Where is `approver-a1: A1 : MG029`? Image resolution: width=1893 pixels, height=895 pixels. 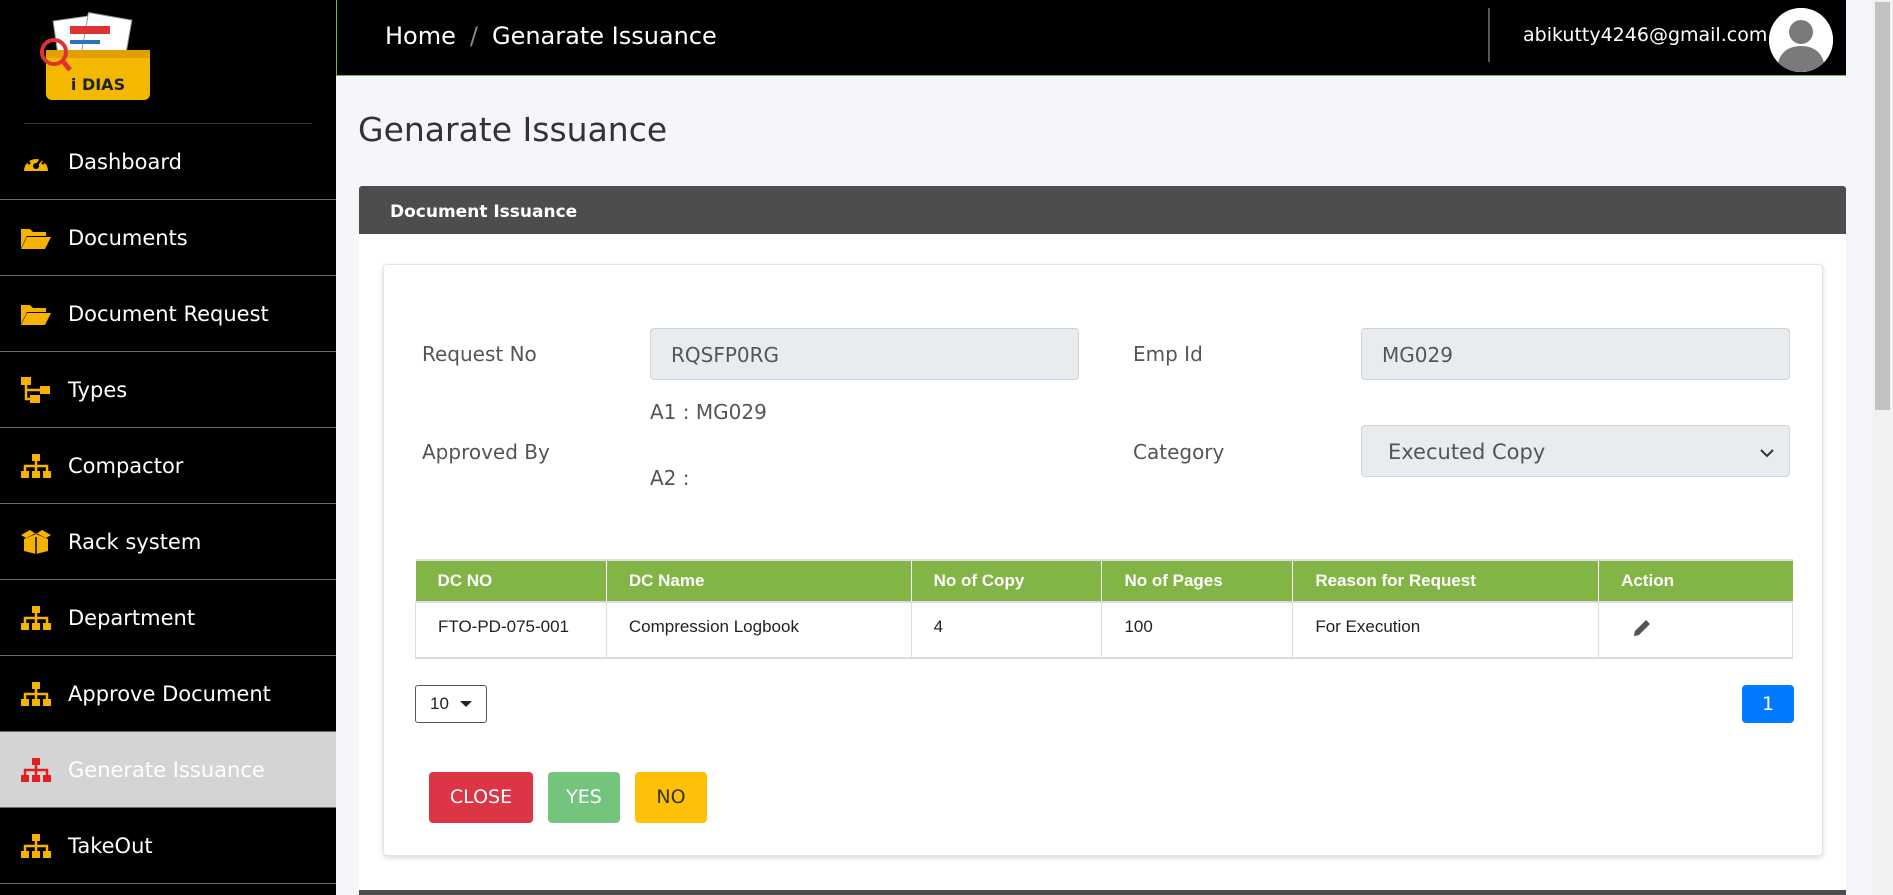 approver-a1: A1 : MG029 is located at coordinates (708, 412).